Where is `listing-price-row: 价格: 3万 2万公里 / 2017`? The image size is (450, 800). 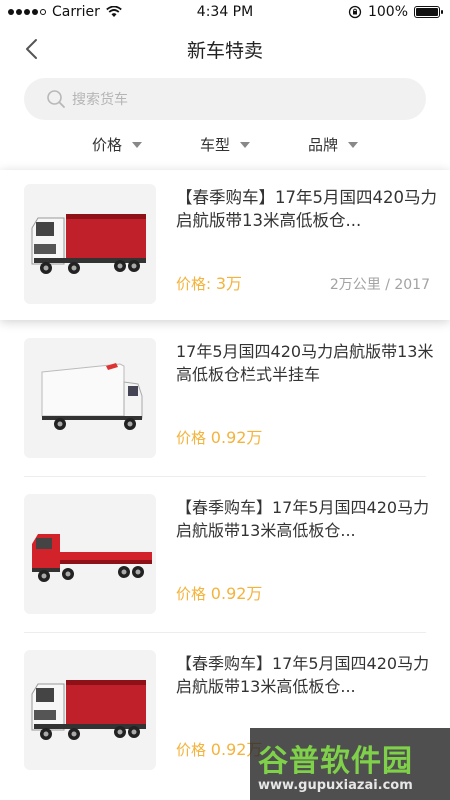
listing-price-row: 价格: 3万 2万公里 / 2017 is located at coordinates (303, 282).